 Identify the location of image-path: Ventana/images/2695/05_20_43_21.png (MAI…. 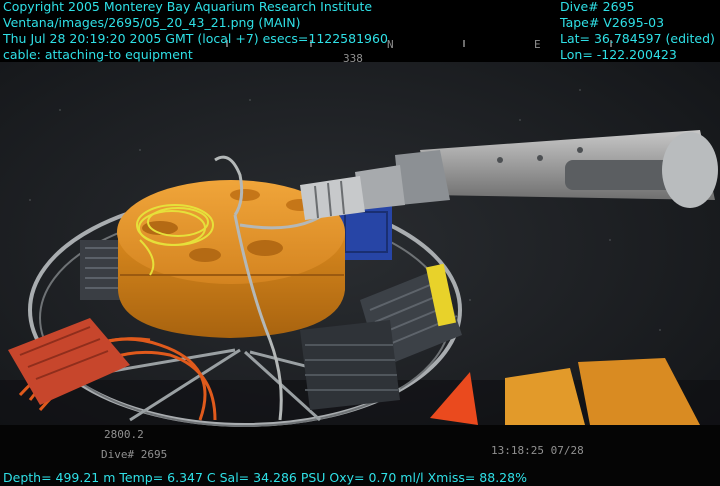
(152, 22).